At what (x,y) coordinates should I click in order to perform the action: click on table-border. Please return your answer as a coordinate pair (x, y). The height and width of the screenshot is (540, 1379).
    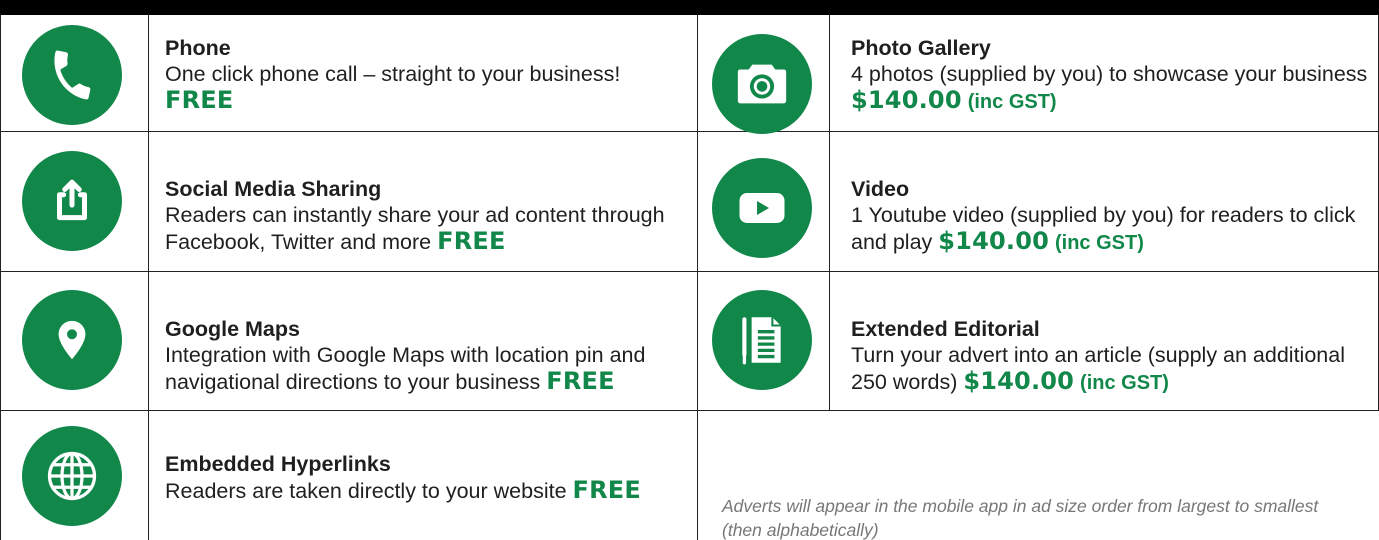
    Looking at the image, I should click on (0, 277).